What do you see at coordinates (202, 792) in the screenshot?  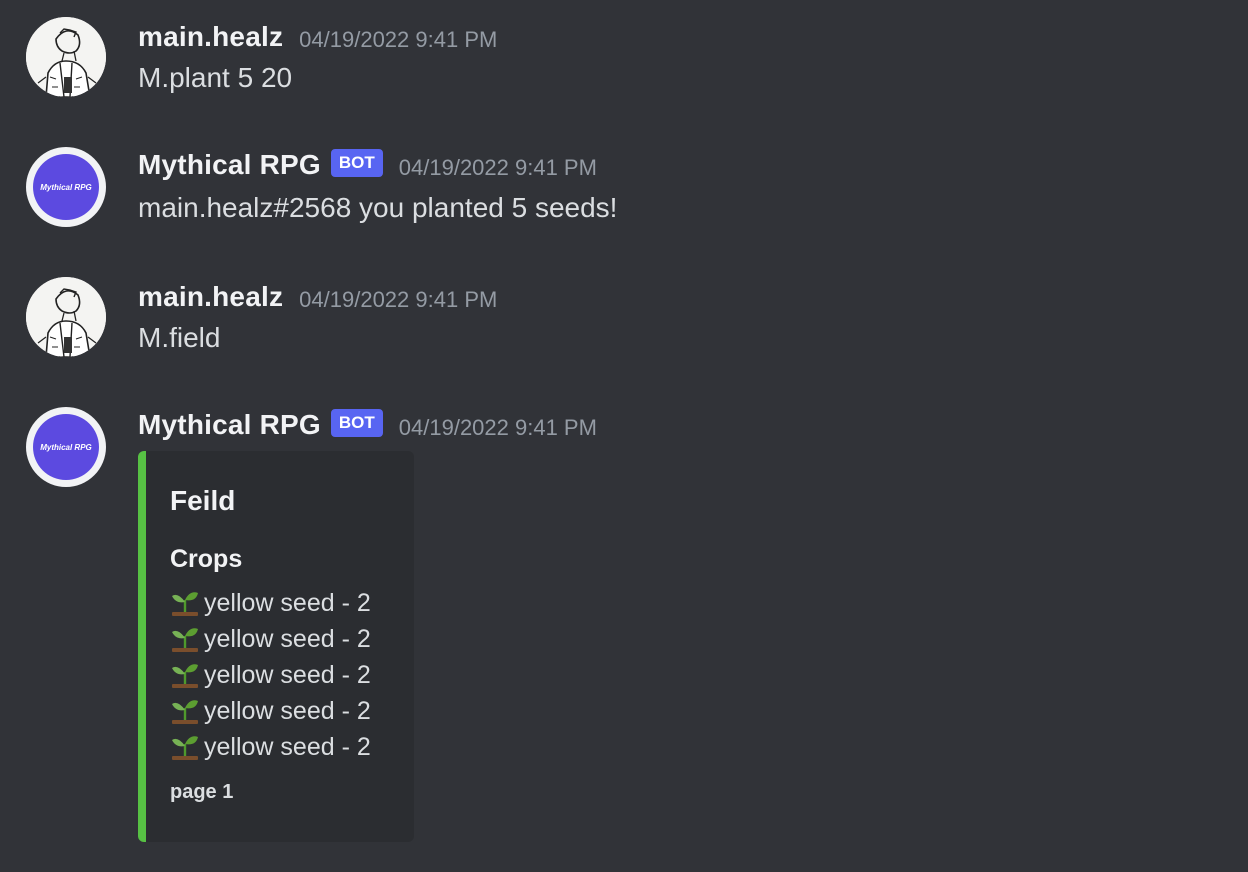 I see `embed-footer: page 1` at bounding box center [202, 792].